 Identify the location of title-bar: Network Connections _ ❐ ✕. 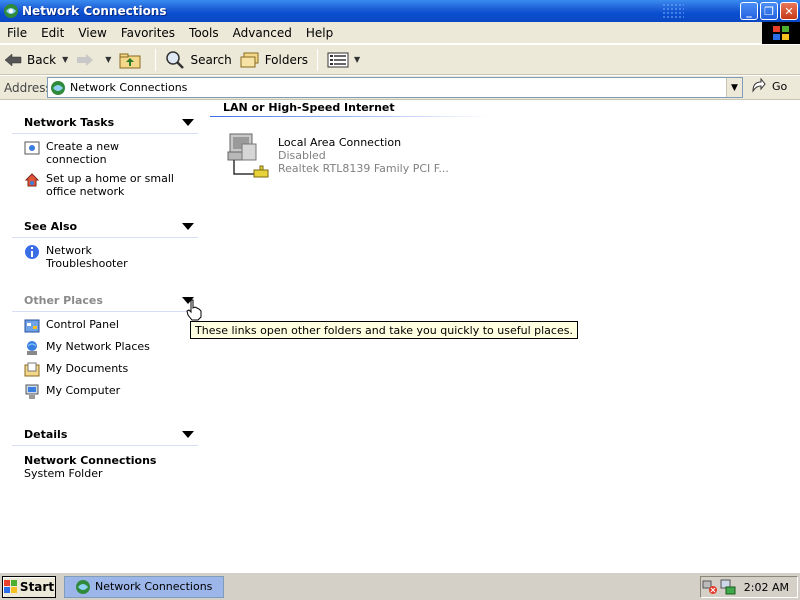
(400, 11).